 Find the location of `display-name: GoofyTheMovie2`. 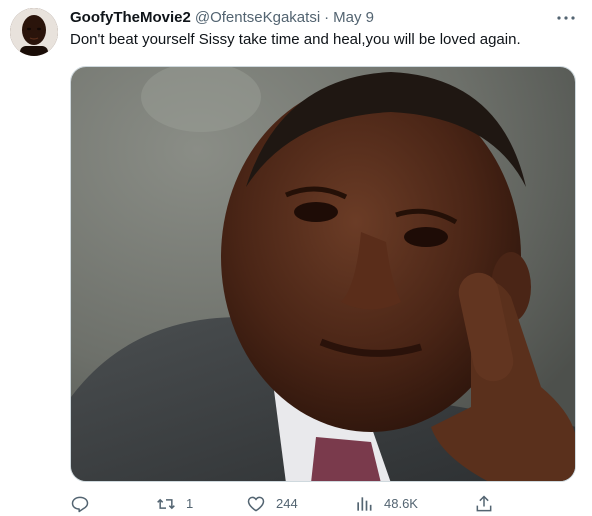

display-name: GoofyTheMovie2 is located at coordinates (130, 18).